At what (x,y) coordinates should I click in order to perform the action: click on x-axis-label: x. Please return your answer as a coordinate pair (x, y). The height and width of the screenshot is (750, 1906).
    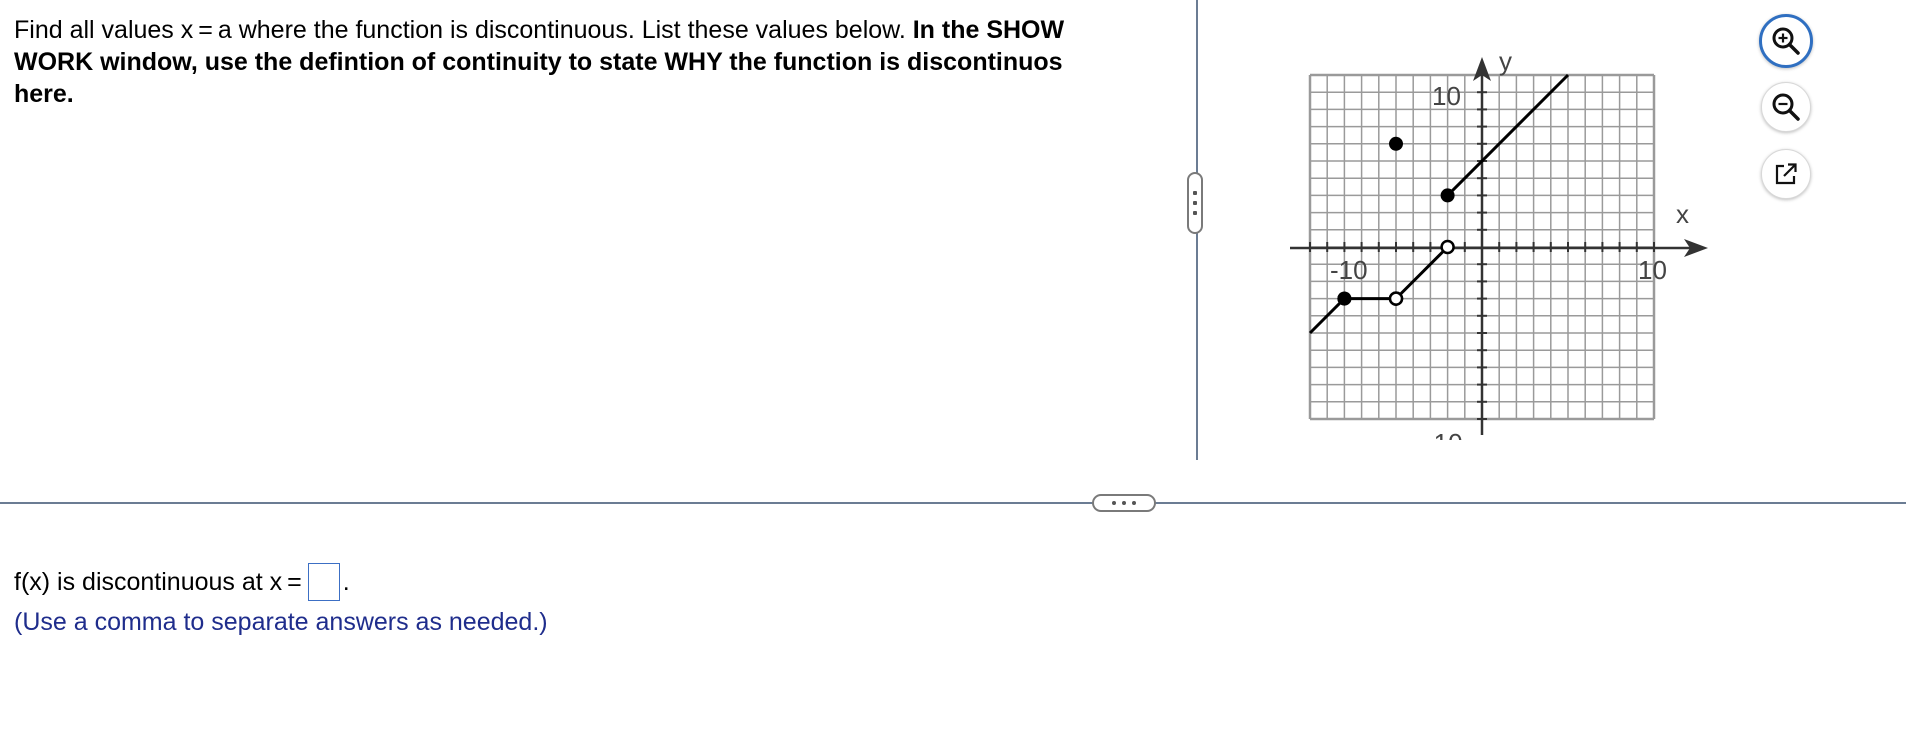
    Looking at the image, I should click on (1682, 214).